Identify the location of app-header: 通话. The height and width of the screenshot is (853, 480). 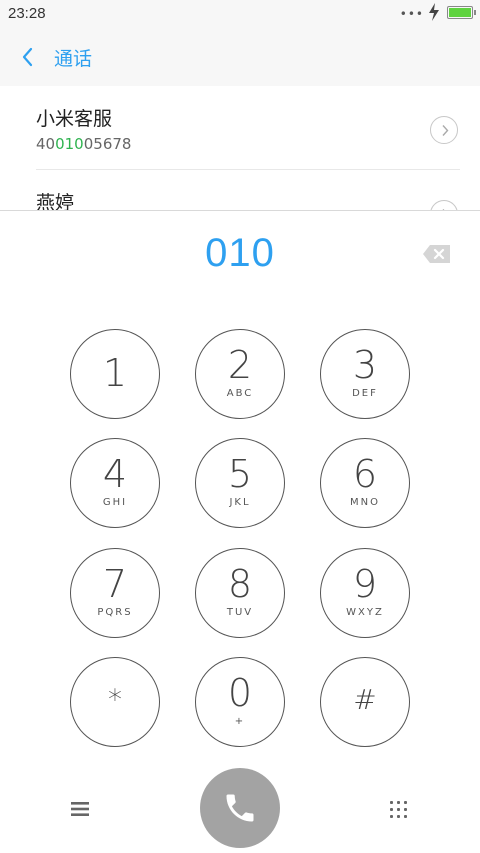
(240, 57).